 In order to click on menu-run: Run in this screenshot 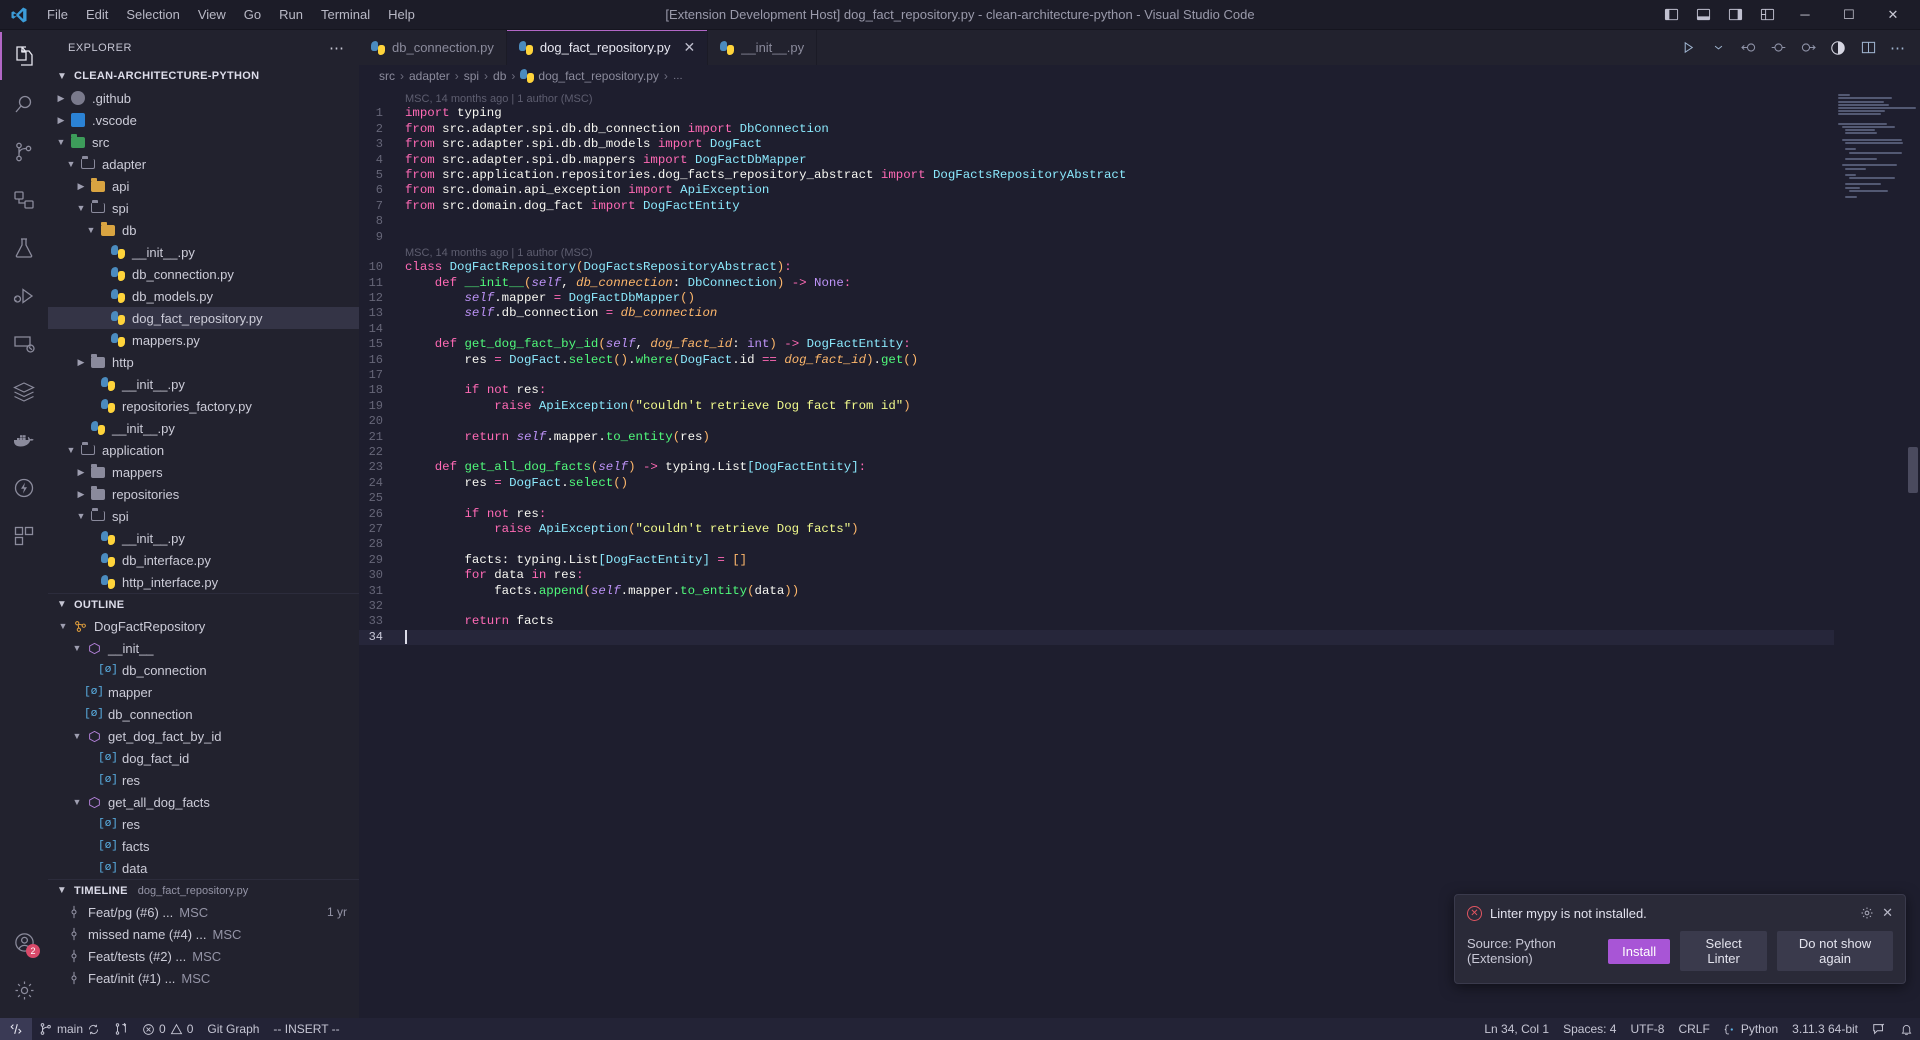, I will do `click(291, 14)`.